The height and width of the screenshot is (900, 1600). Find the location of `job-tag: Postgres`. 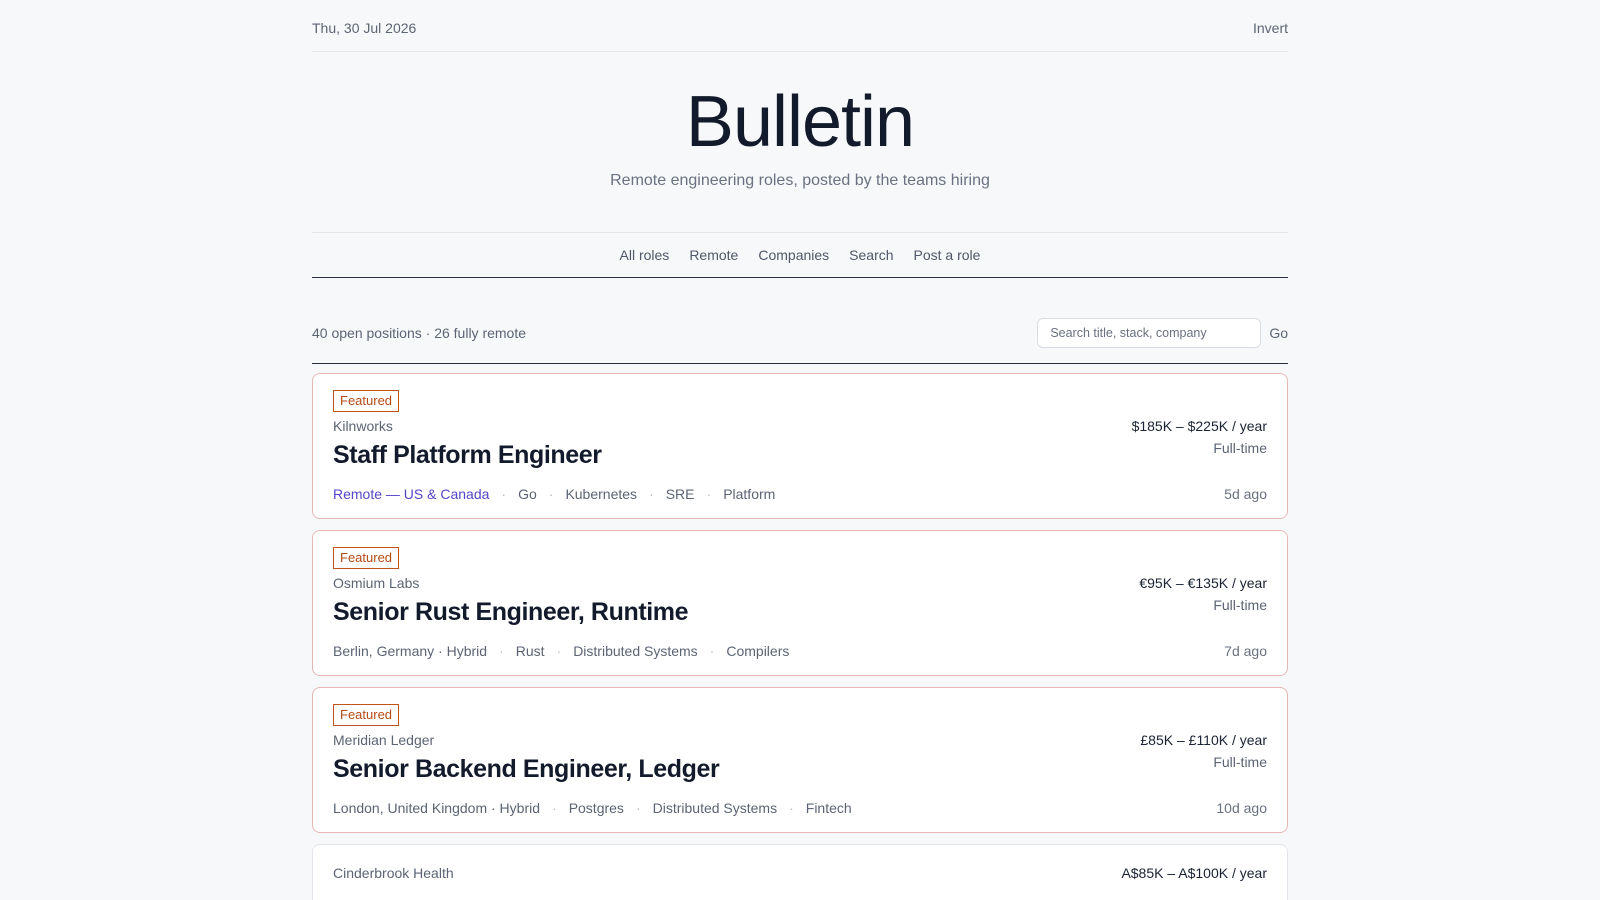

job-tag: Postgres is located at coordinates (596, 808).